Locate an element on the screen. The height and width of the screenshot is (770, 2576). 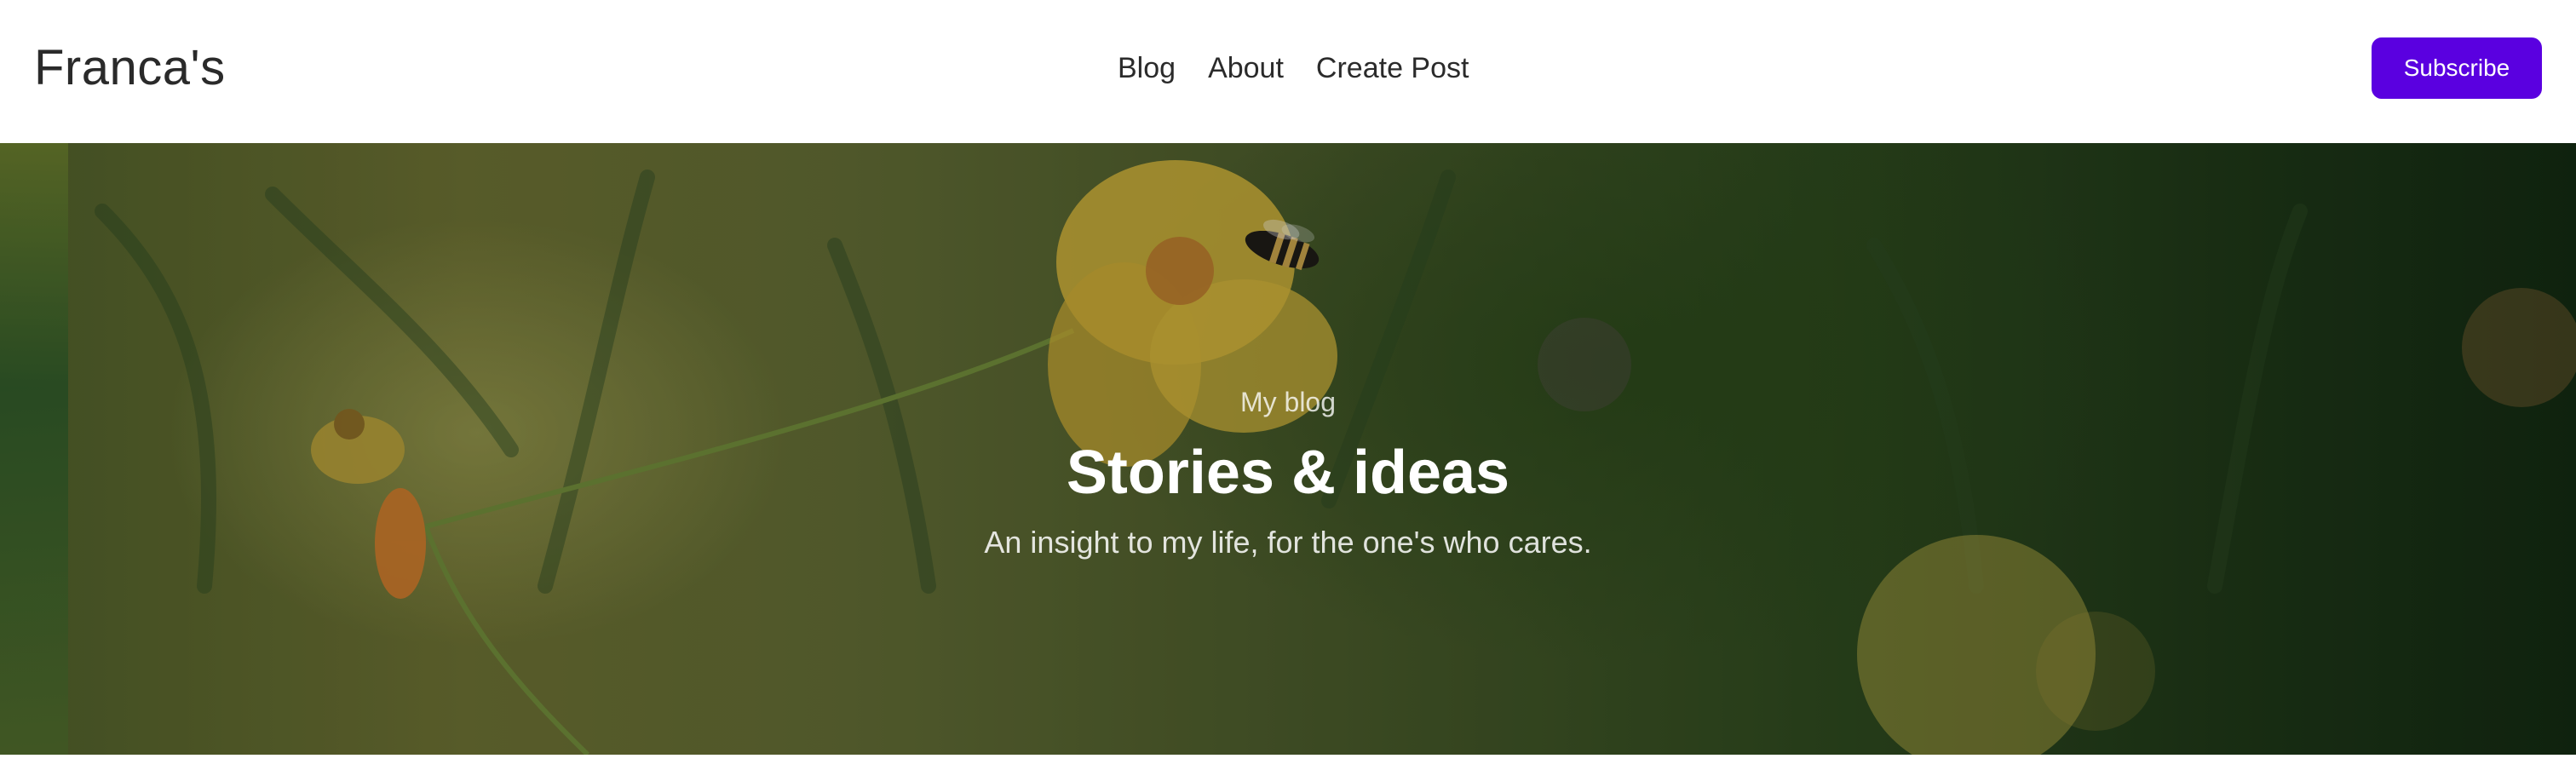
subscribe-button: Subscribe is located at coordinates (2457, 68).